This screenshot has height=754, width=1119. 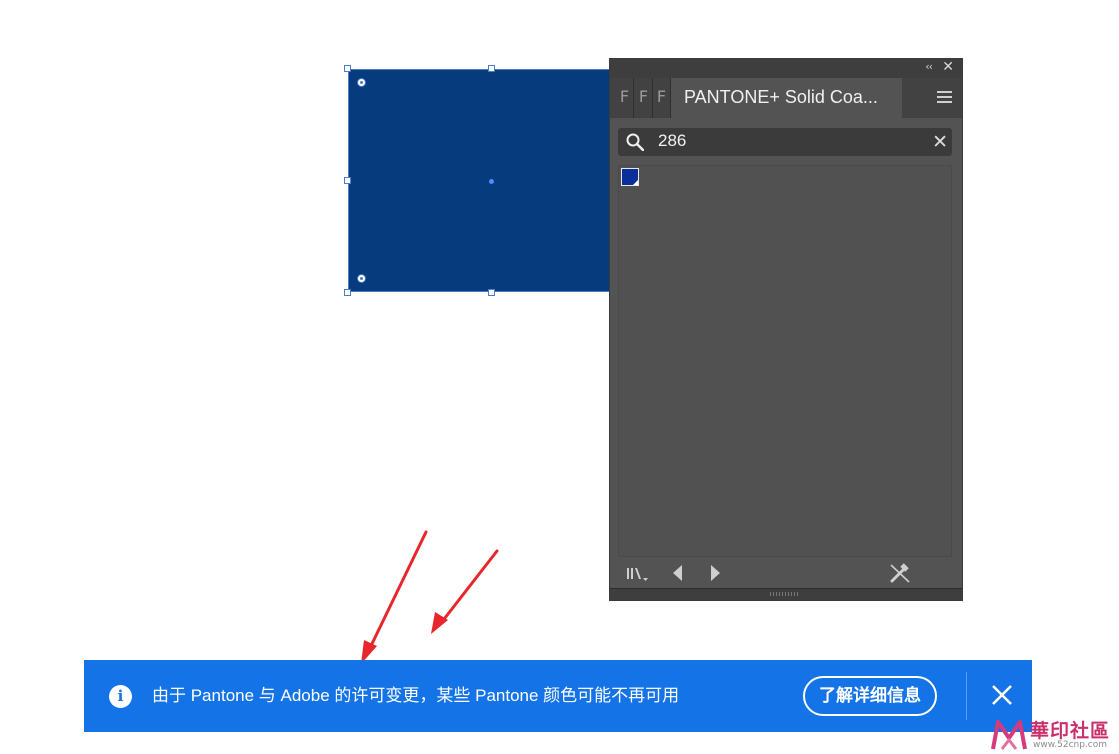 I want to click on arrow-right, so click(x=469, y=587).